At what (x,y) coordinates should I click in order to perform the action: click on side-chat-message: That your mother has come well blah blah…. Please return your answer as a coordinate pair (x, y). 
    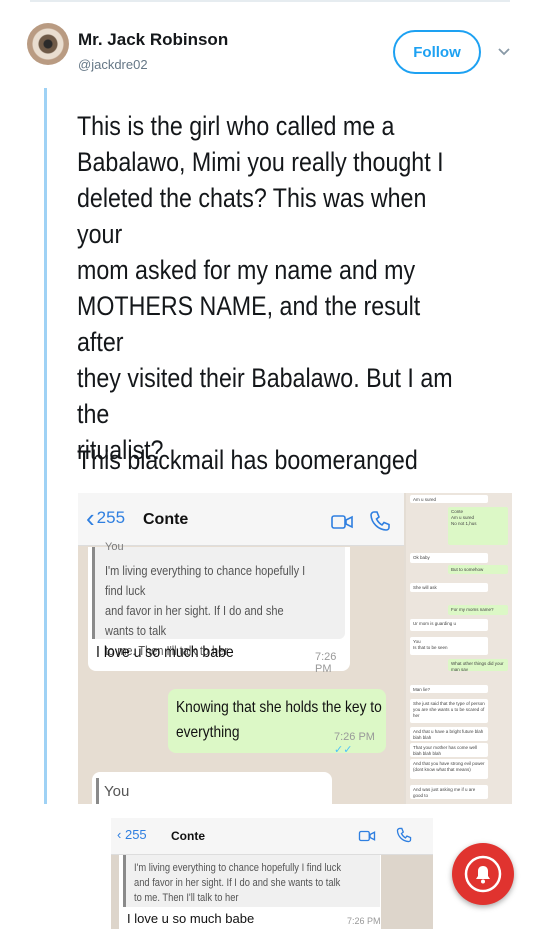
    Looking at the image, I should click on (449, 750).